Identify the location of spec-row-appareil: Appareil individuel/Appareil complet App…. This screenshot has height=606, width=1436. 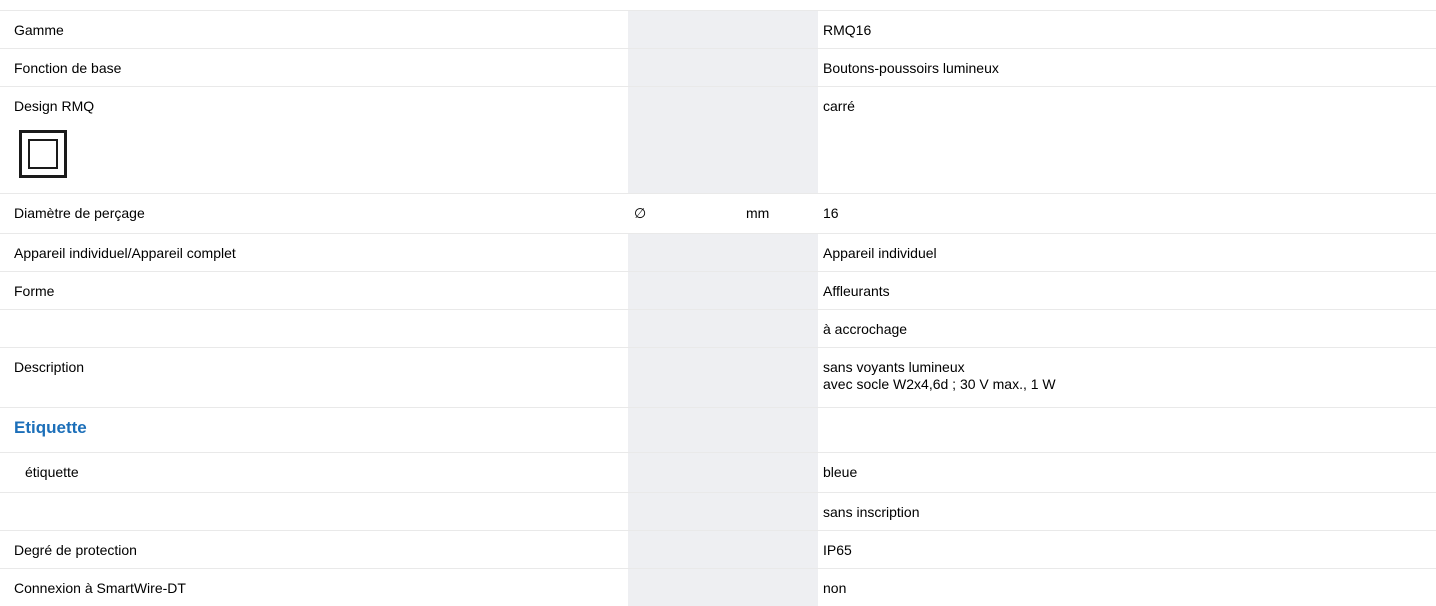
(718, 252).